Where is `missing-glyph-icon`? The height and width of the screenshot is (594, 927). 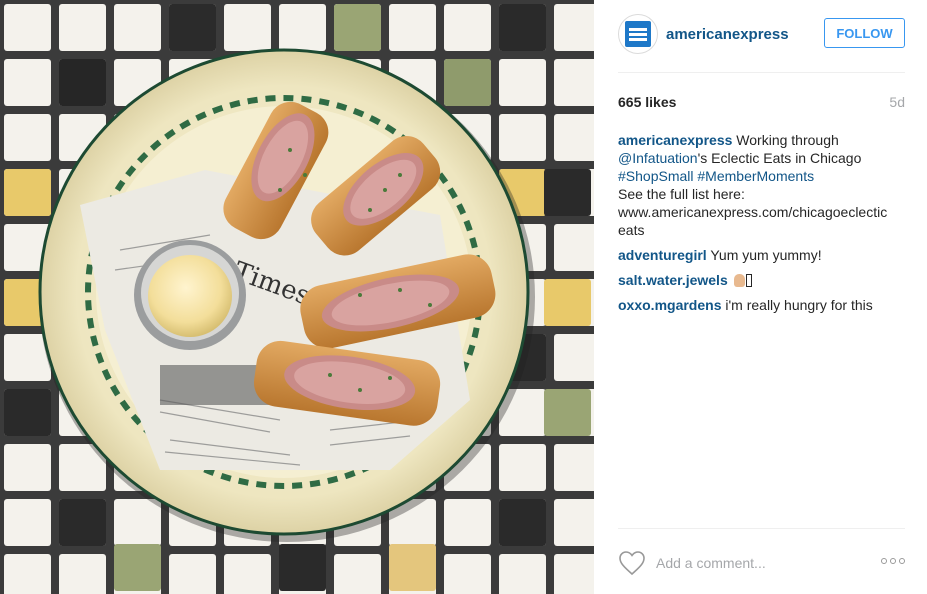
missing-glyph-icon is located at coordinates (748, 280).